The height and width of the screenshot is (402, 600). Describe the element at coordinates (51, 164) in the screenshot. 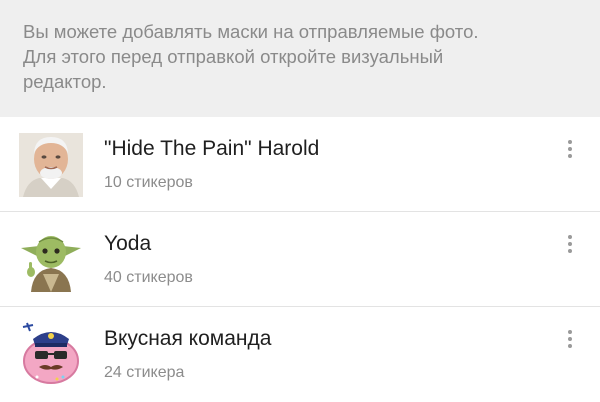

I see `harold-face-icon` at that location.